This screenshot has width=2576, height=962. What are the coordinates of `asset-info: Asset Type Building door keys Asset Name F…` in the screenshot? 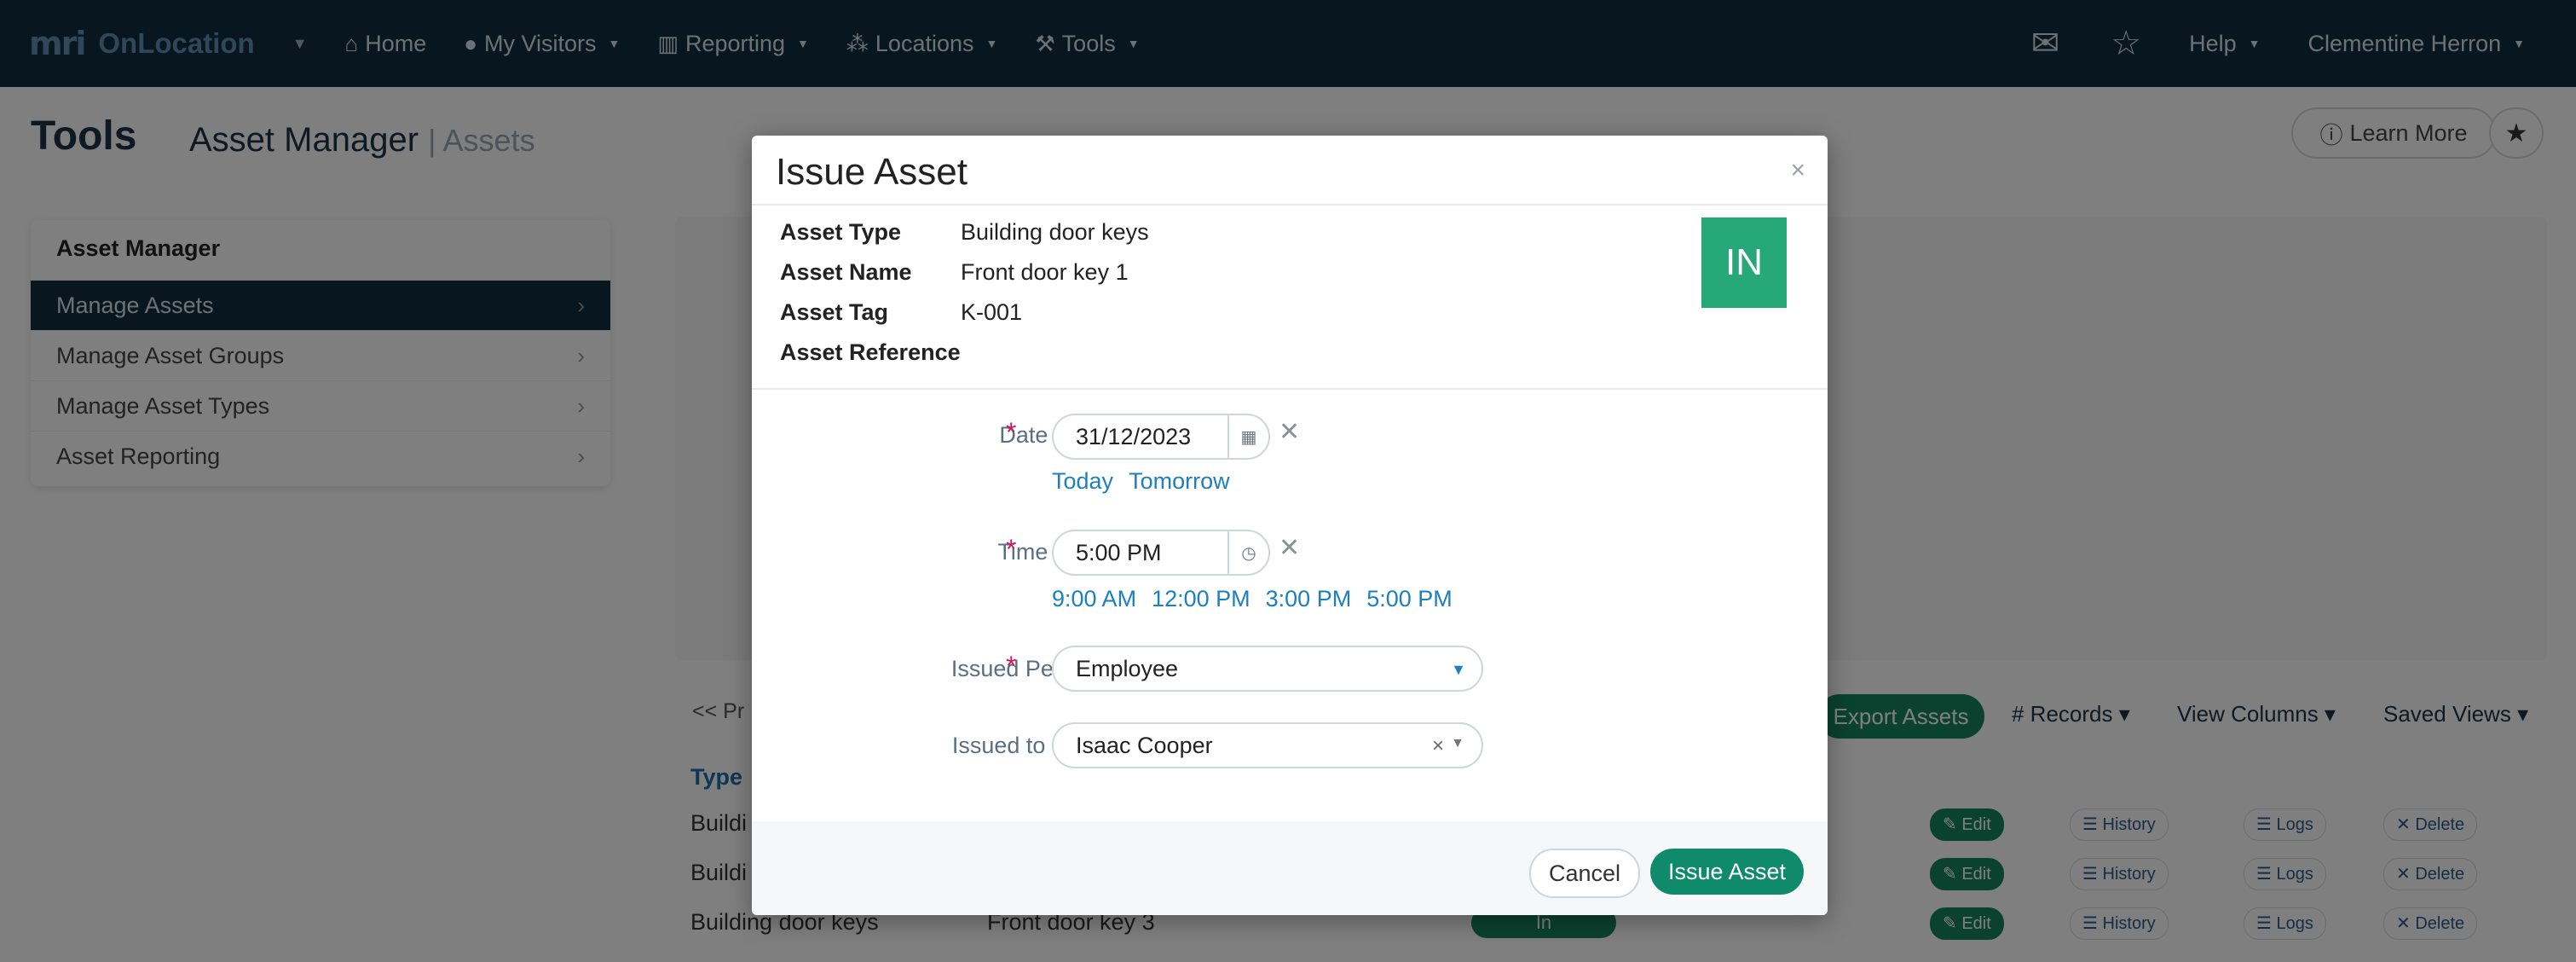 It's located at (1290, 298).